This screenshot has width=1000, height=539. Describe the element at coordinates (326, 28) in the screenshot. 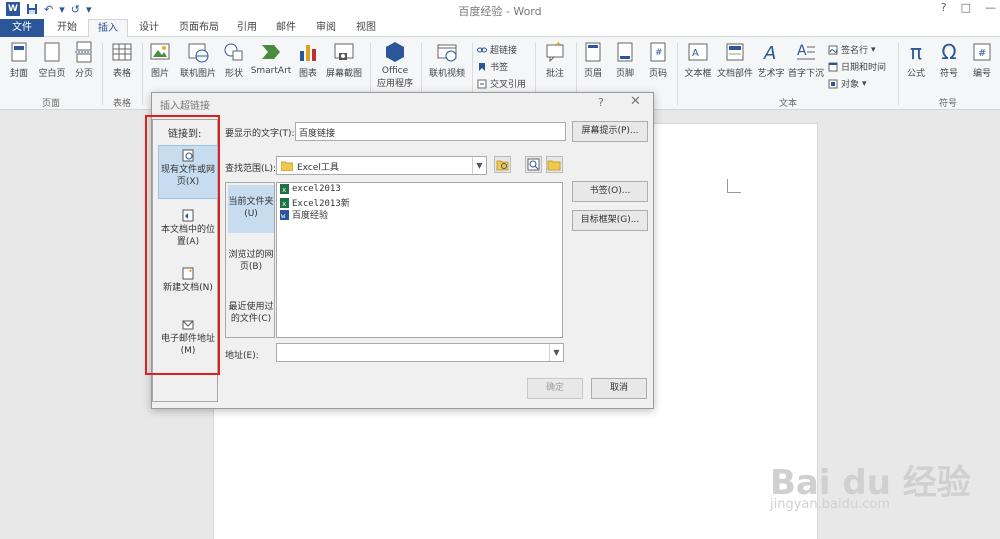

I see `tab-review: 审阅` at that location.